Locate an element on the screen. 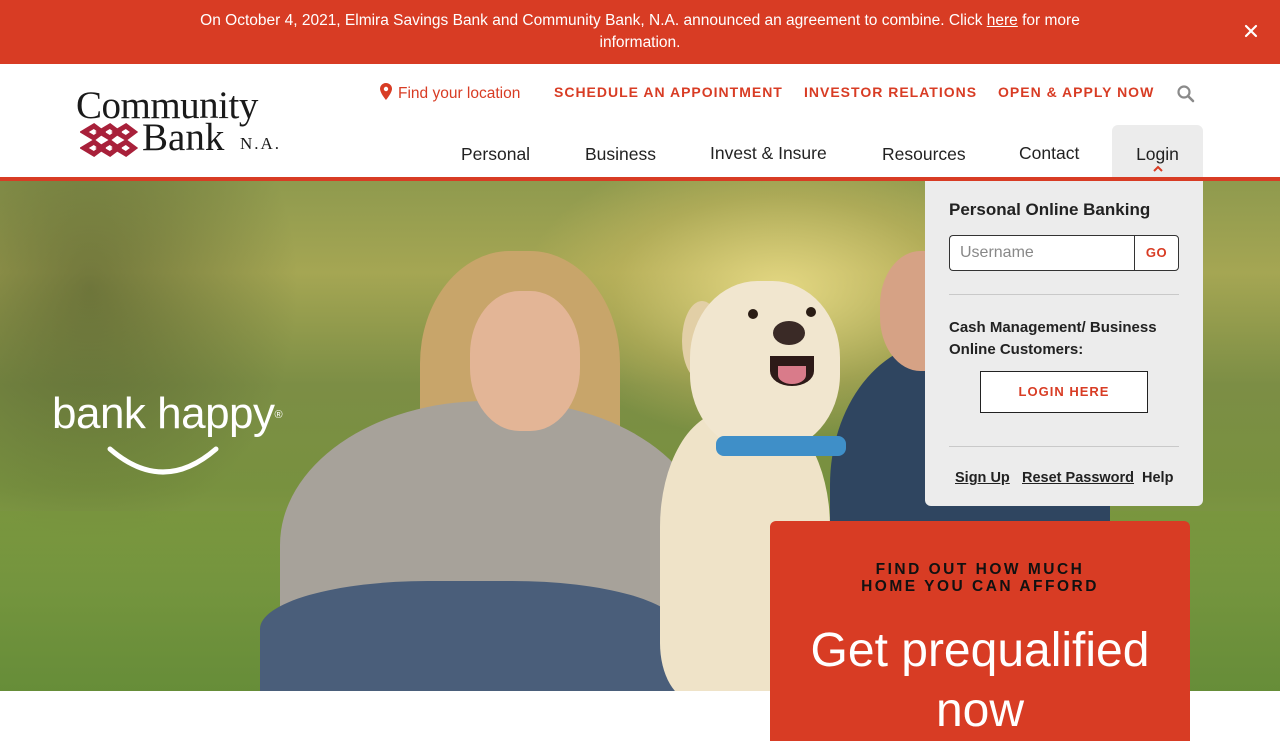 The image size is (1280, 741). nav-business: Business is located at coordinates (620, 154).